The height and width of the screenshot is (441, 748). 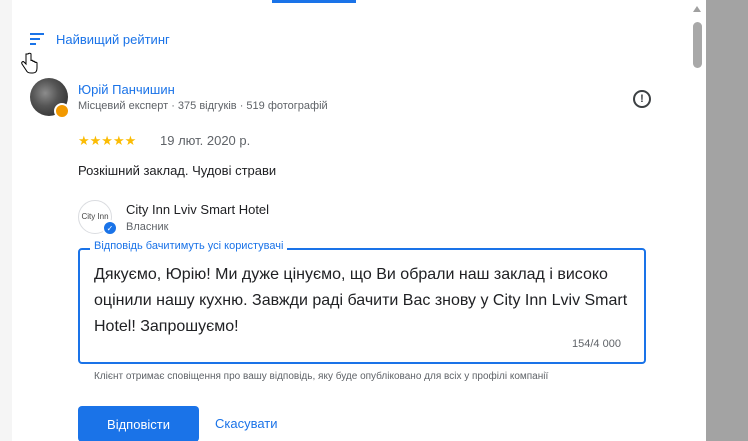 I want to click on sort-button: Найвищий рейтинг, so click(x=100, y=39).